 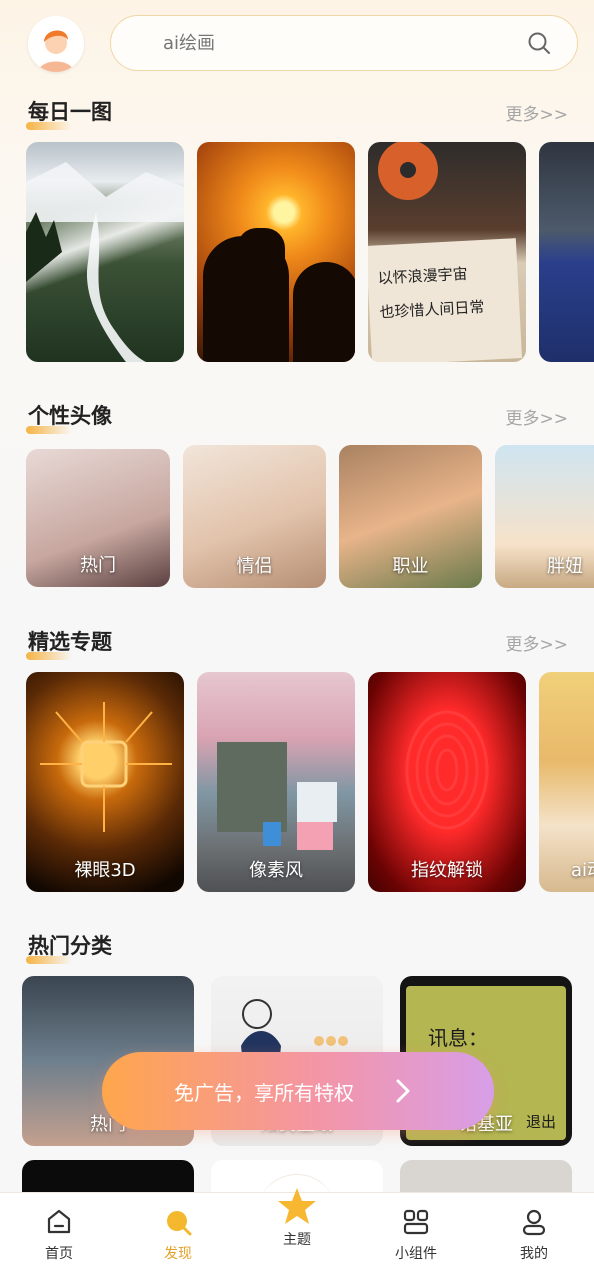 I want to click on nav-item-home: 首页, so click(x=59, y=1235).